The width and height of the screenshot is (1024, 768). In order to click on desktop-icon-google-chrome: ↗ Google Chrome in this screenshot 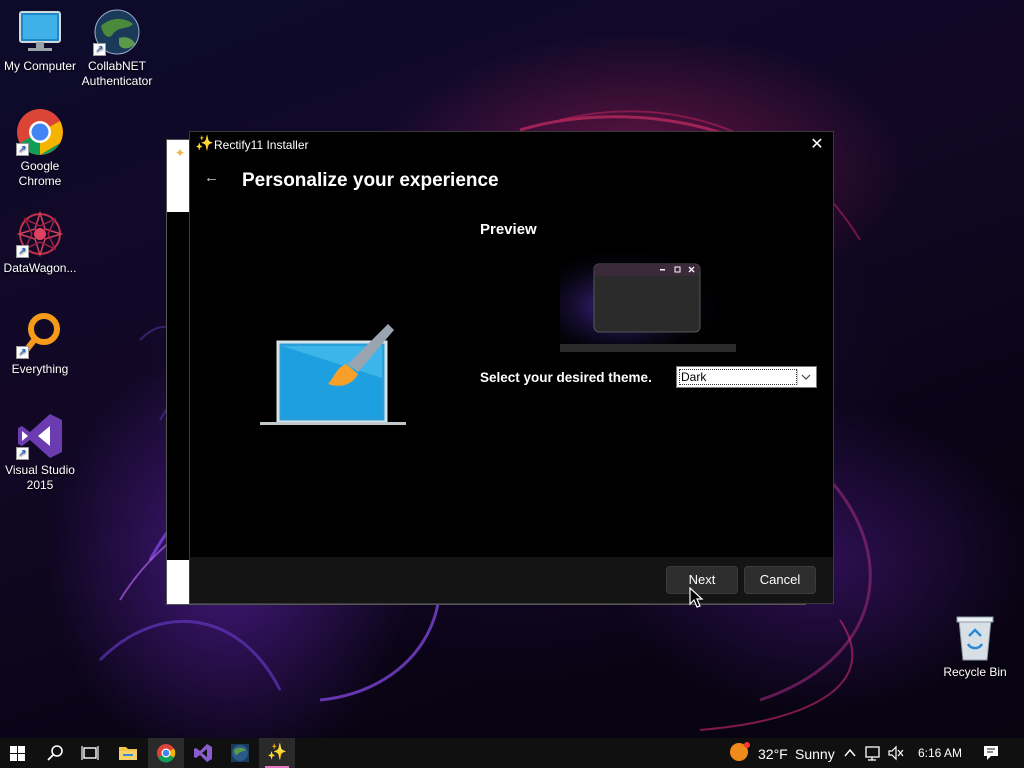, I will do `click(40, 148)`.